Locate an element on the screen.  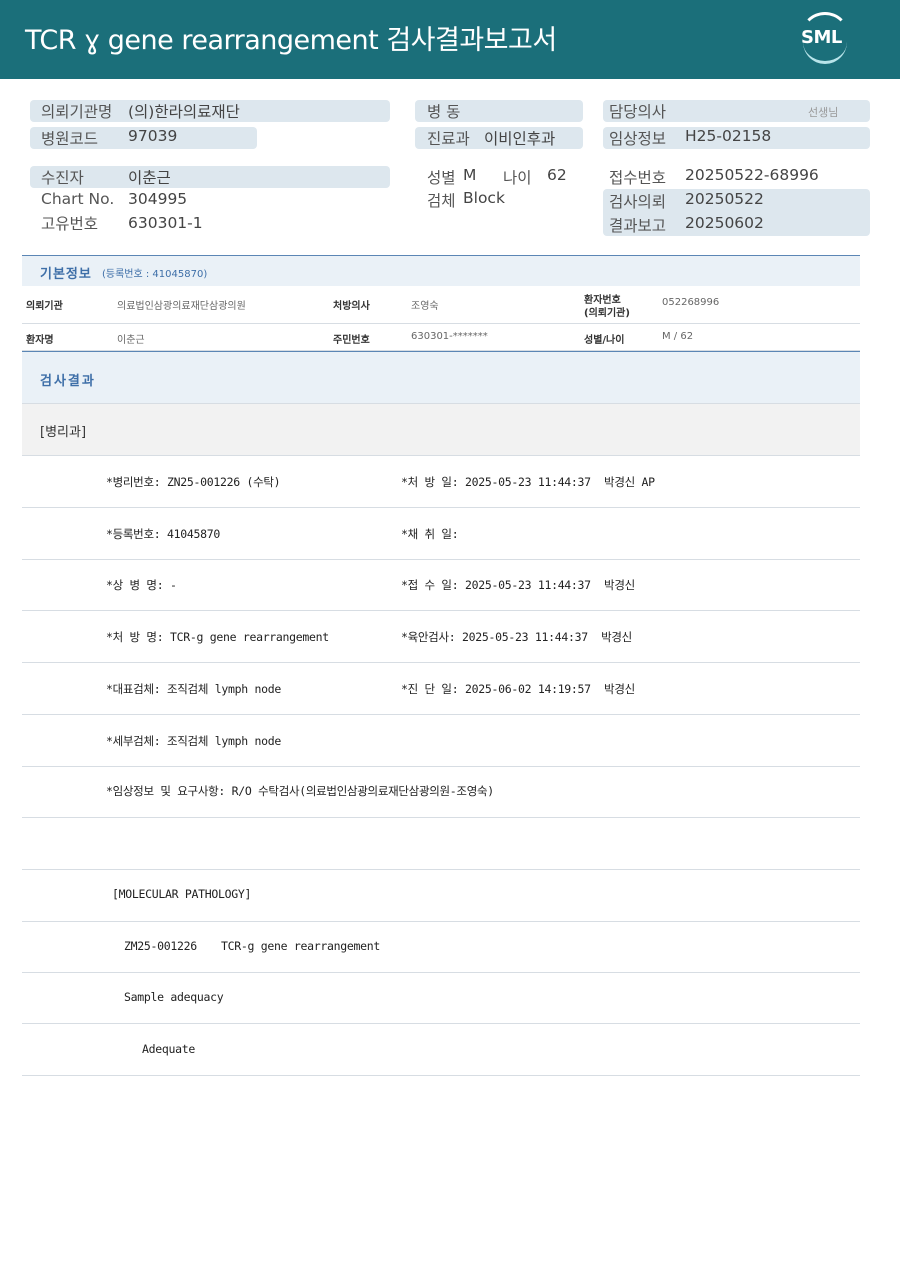
report-header: TCR ɣ gene rearrangement 검사결과보고서 SML is located at coordinates (450, 39).